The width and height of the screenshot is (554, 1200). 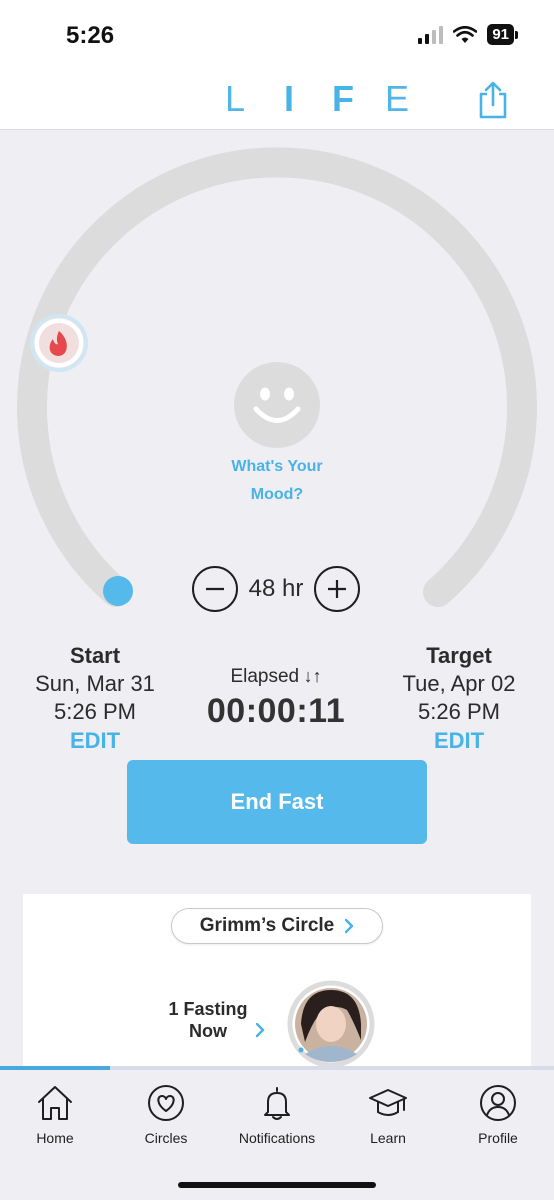 What do you see at coordinates (388, 1102) in the screenshot?
I see `graduation-cap-icon` at bounding box center [388, 1102].